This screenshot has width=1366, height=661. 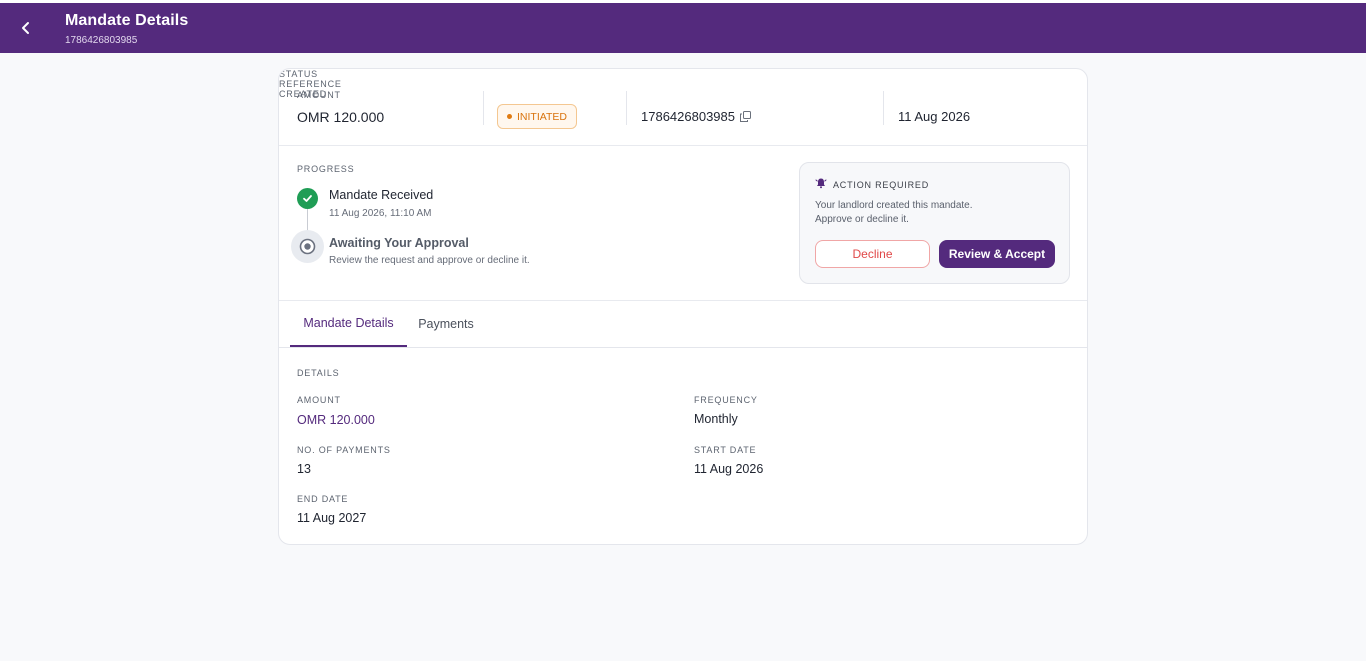 I want to click on status-badge: INITIATED, so click(x=537, y=116).